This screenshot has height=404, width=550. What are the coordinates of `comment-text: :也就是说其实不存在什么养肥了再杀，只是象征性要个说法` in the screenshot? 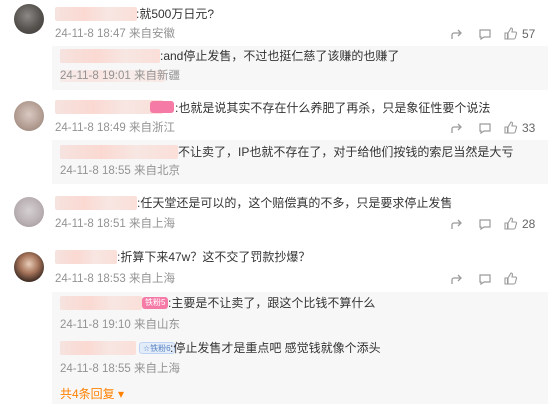 It's located at (333, 108).